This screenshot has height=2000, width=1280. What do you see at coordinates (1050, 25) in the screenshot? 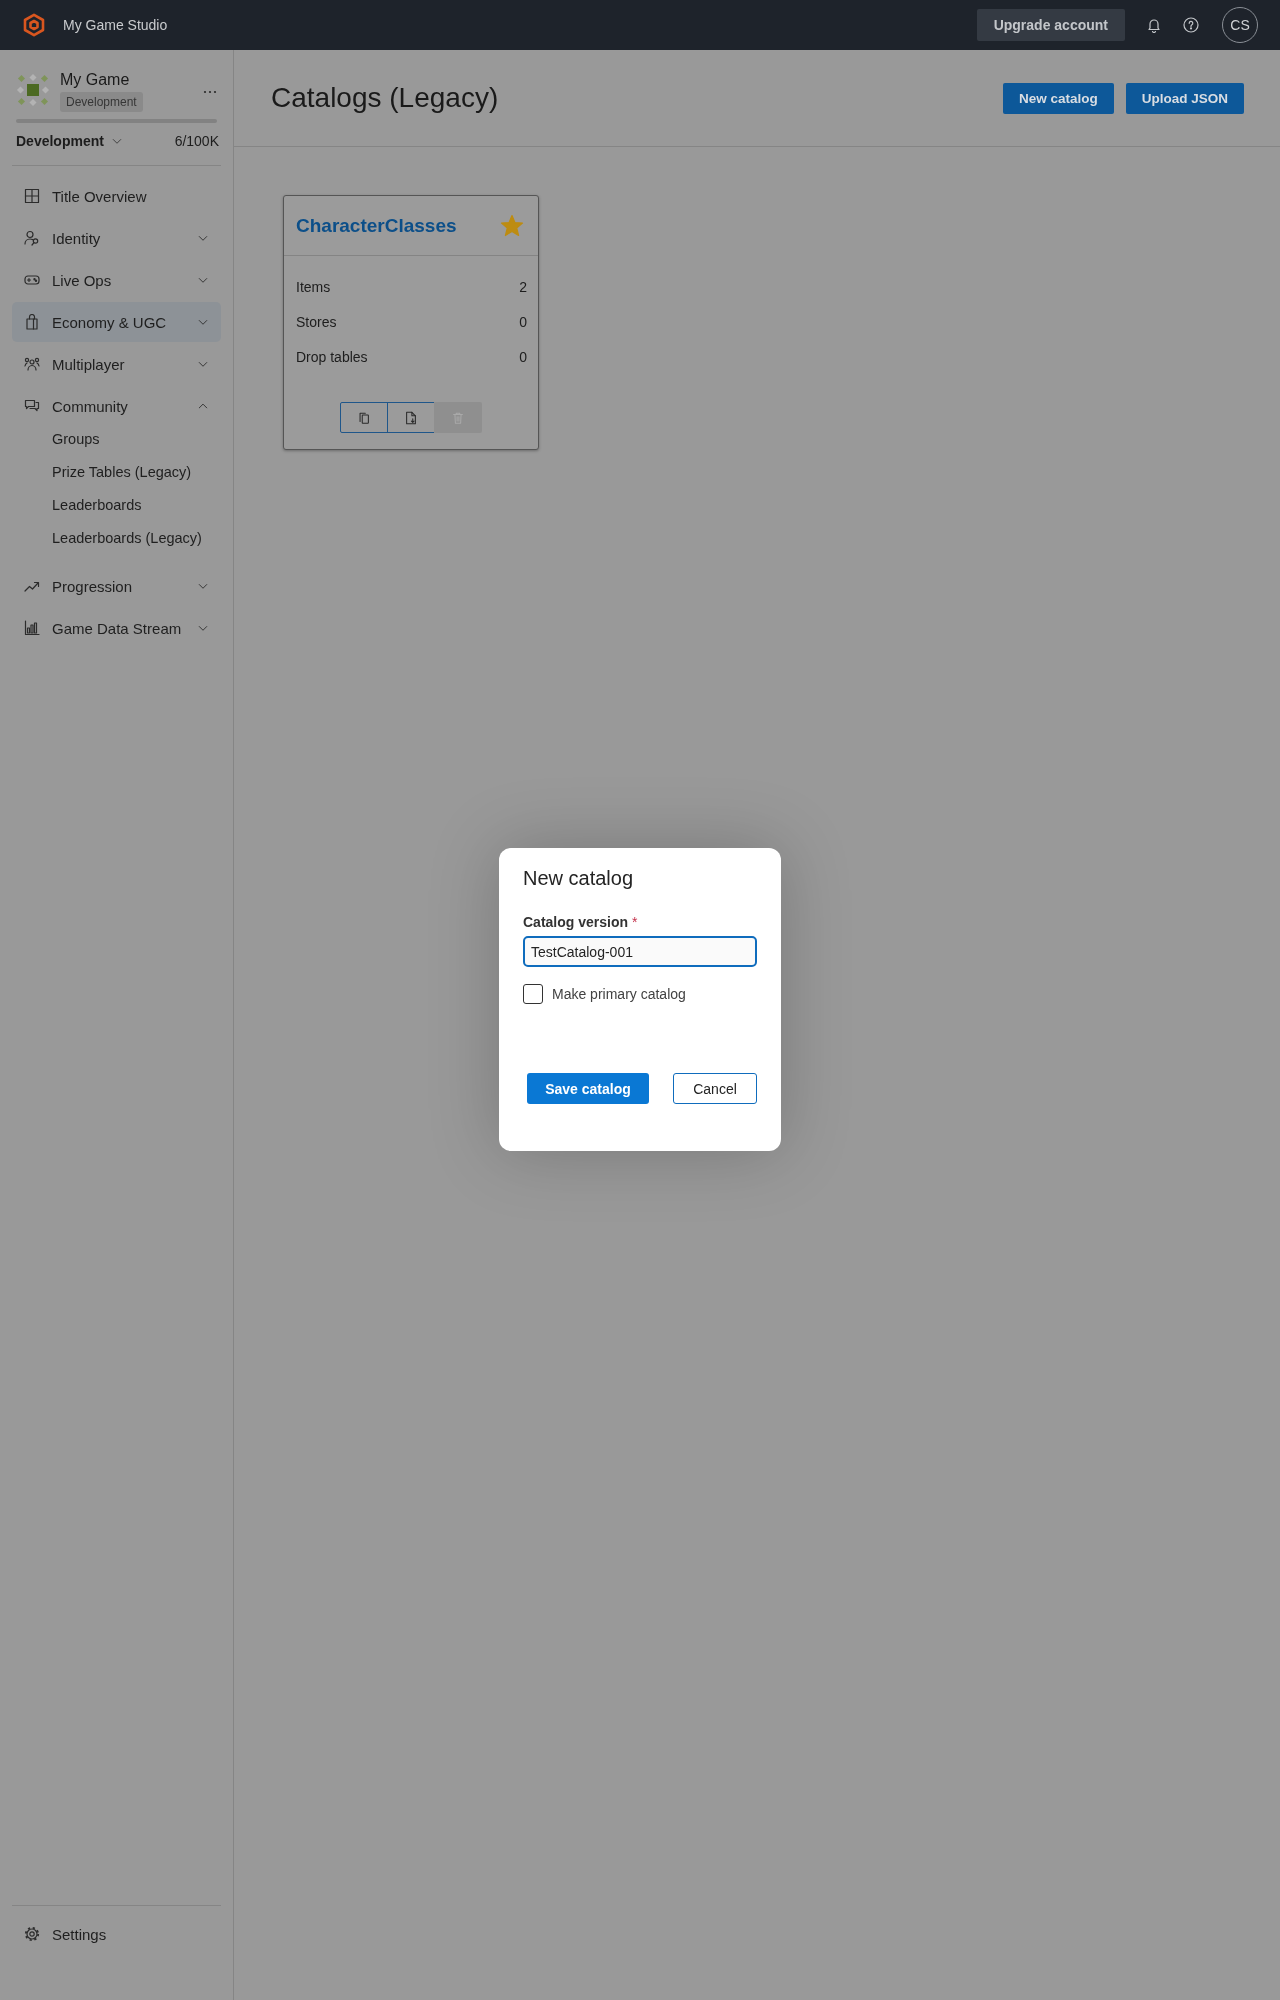
I see `upgrade-button: Upgrade account` at bounding box center [1050, 25].